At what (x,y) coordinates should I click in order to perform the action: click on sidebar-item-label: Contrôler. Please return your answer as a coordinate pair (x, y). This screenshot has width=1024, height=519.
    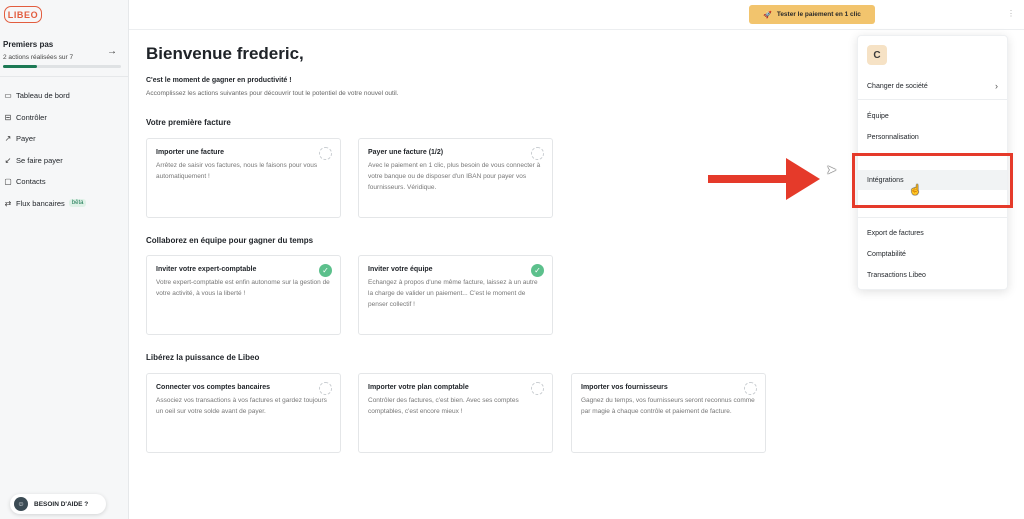
    Looking at the image, I should click on (31, 117).